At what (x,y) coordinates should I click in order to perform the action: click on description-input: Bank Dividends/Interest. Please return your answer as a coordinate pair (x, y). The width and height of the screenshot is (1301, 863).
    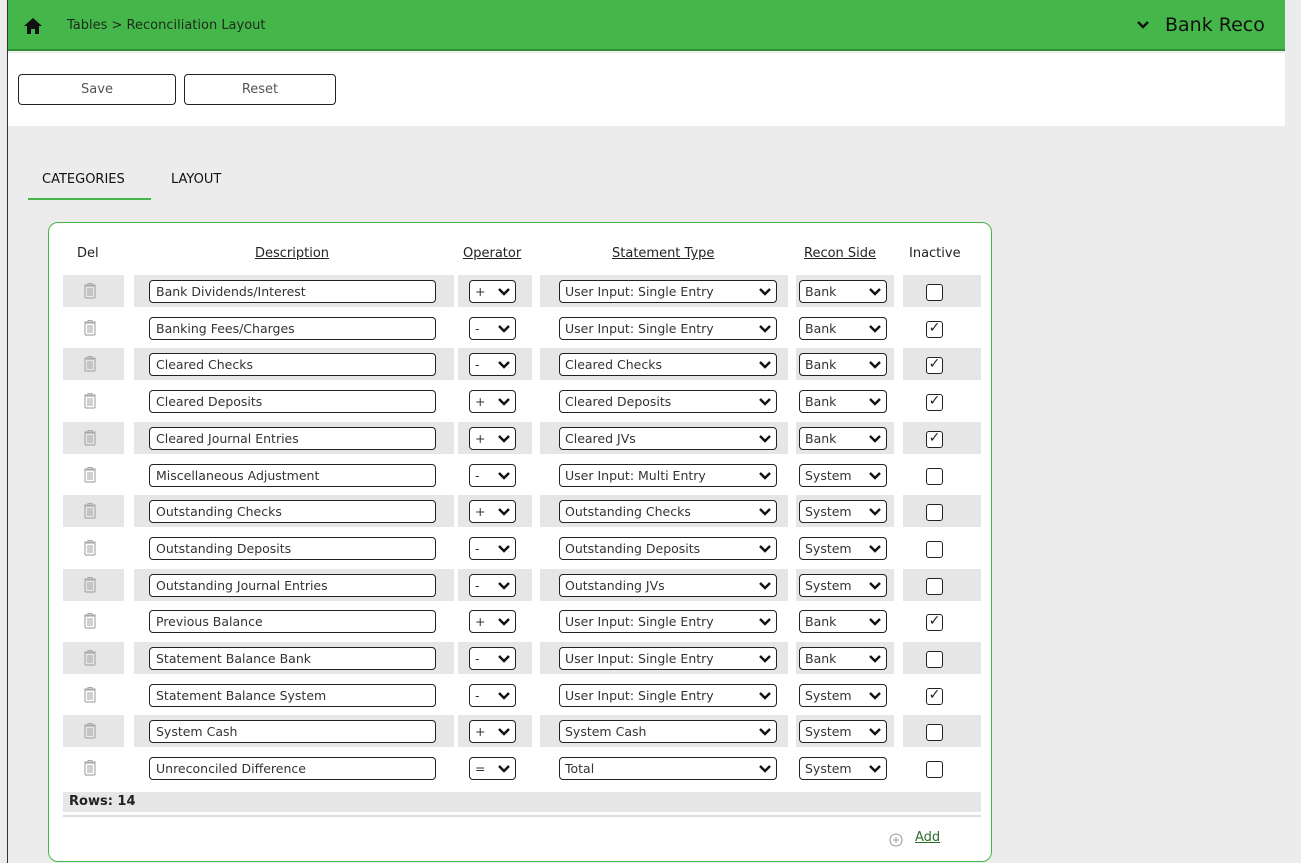
    Looking at the image, I should click on (292, 291).